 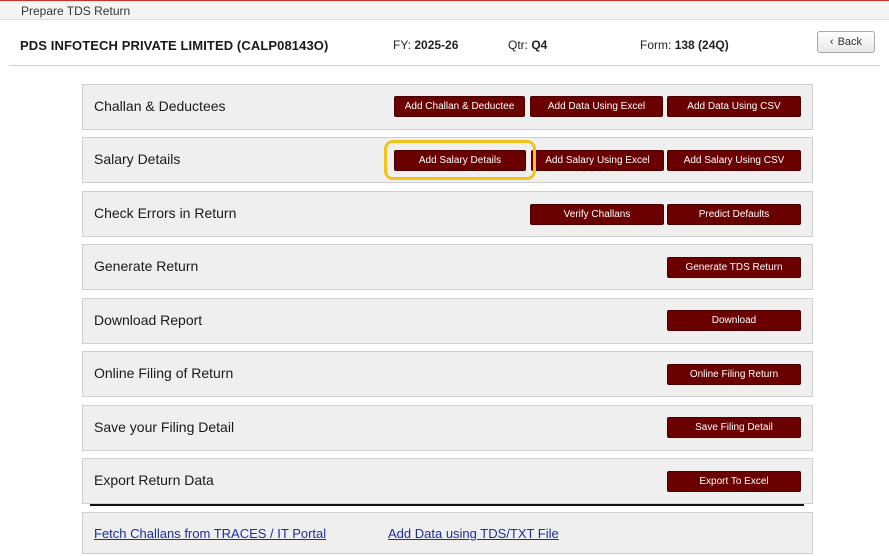 What do you see at coordinates (734, 320) in the screenshot?
I see `download-button: Download` at bounding box center [734, 320].